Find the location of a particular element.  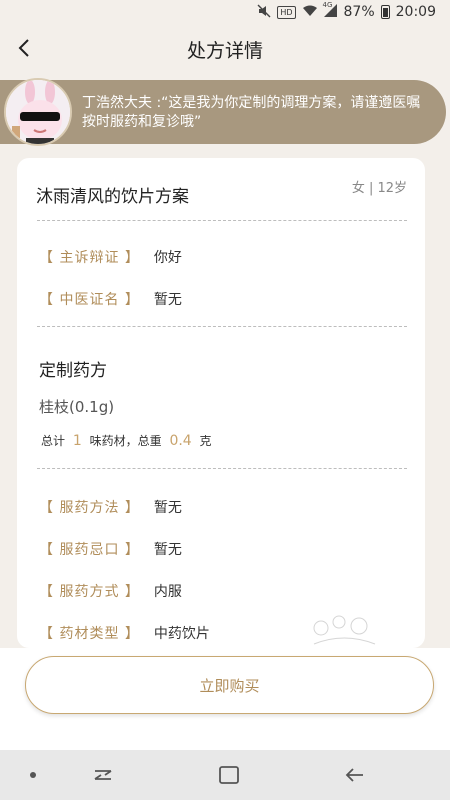

plan-title: 沐雨清风的饮片方案 is located at coordinates (112, 197).